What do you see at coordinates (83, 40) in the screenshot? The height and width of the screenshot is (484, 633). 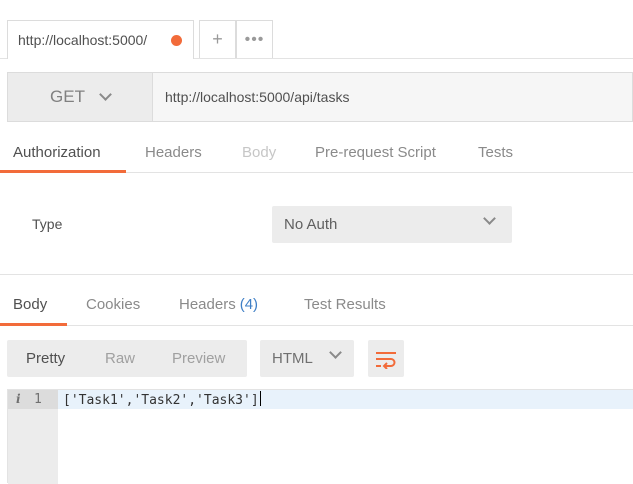 I see `request-tab-label: http://localhost:5000/` at bounding box center [83, 40].